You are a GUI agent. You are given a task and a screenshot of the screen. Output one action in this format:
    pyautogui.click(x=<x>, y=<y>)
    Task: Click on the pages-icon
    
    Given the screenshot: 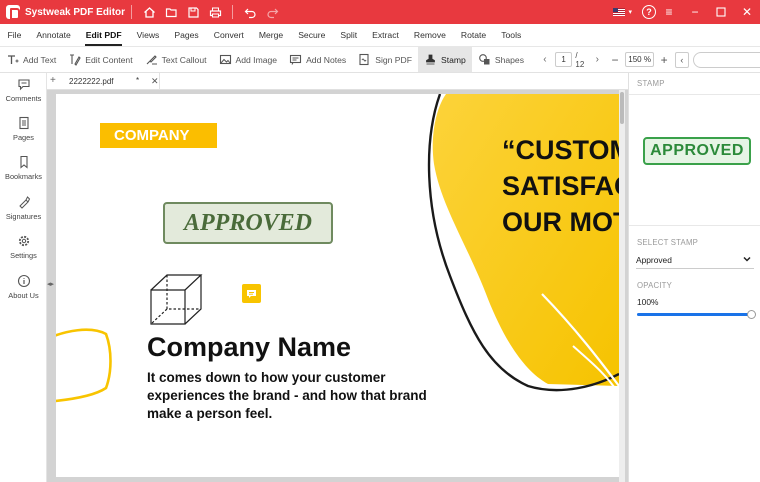 What is the action you would take?
    pyautogui.click(x=23, y=123)
    